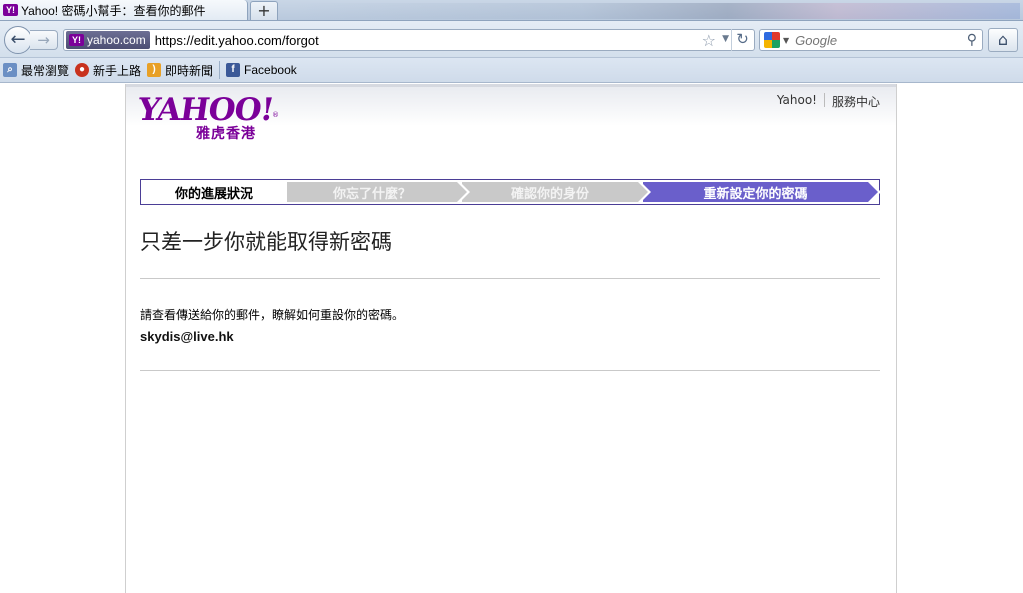 The height and width of the screenshot is (593, 1023). I want to click on back-button: ←, so click(18, 40).